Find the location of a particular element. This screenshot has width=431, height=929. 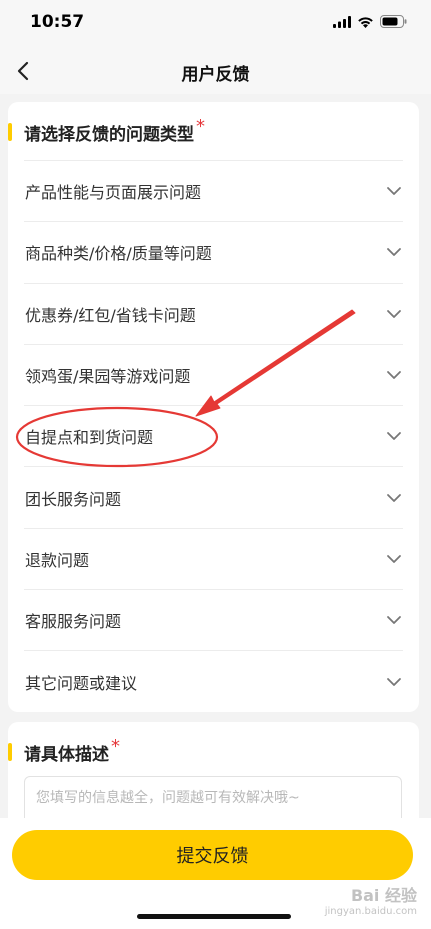

problem-type-item-performance: 产品性能与页面展示问题 is located at coordinates (213, 190).